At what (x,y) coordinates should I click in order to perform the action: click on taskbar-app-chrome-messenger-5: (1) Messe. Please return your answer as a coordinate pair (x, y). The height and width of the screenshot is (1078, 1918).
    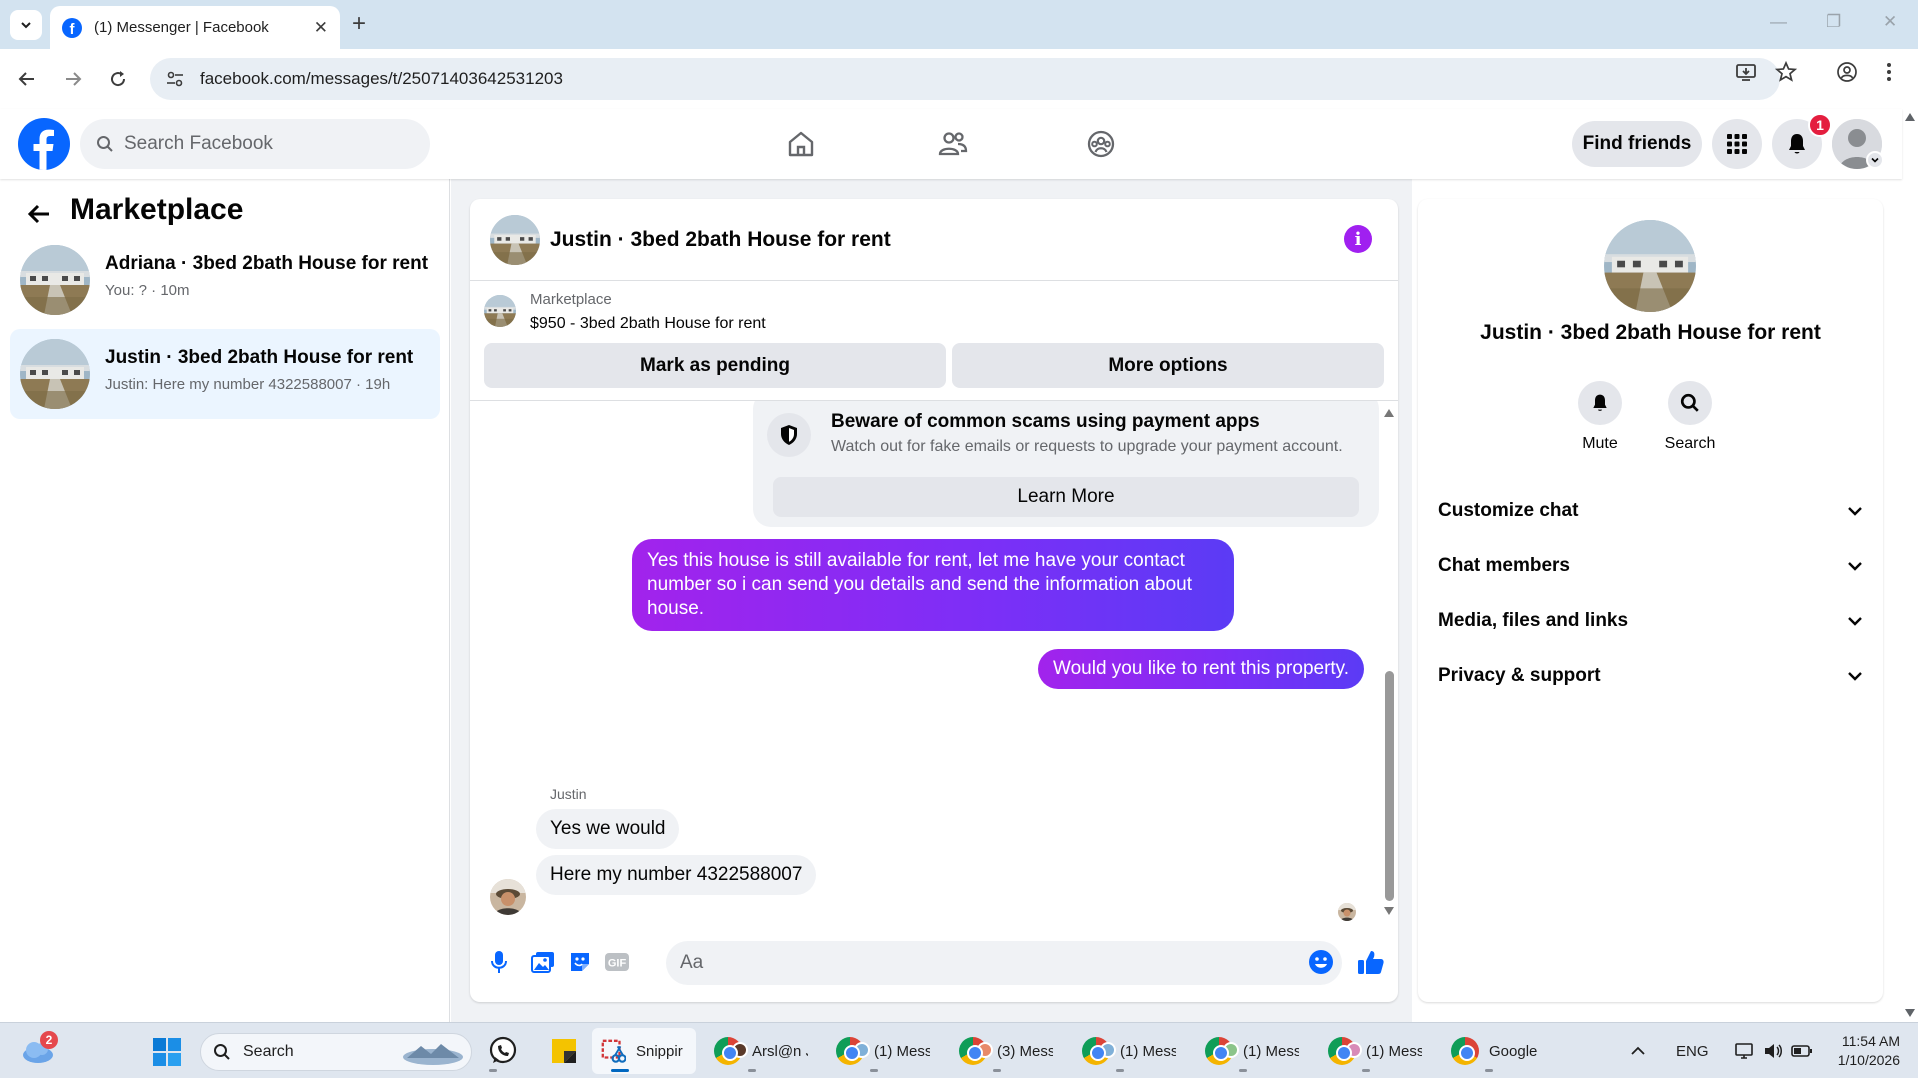
    Looking at the image, I should click on (1376, 1051).